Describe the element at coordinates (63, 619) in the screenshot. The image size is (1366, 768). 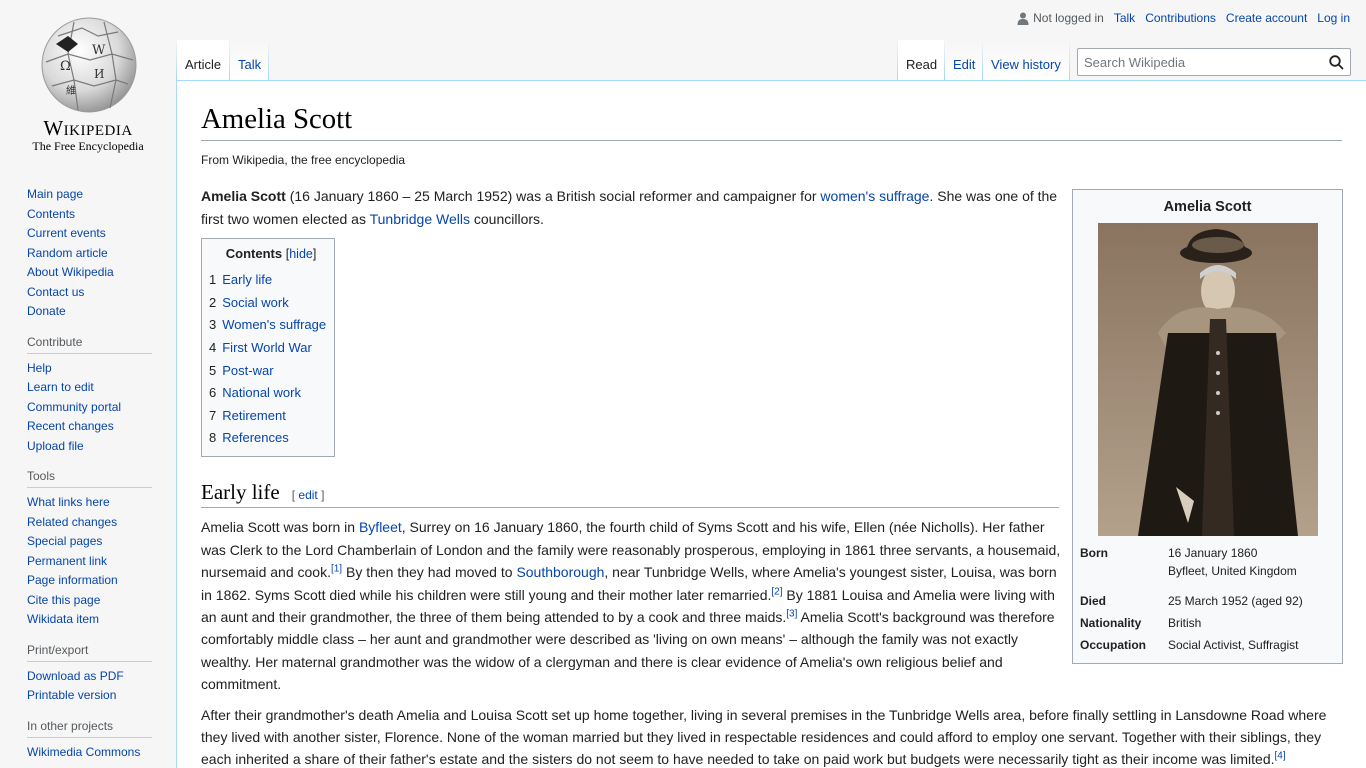
I see `sidebar-item-wikidata-item: Wikidata item` at that location.